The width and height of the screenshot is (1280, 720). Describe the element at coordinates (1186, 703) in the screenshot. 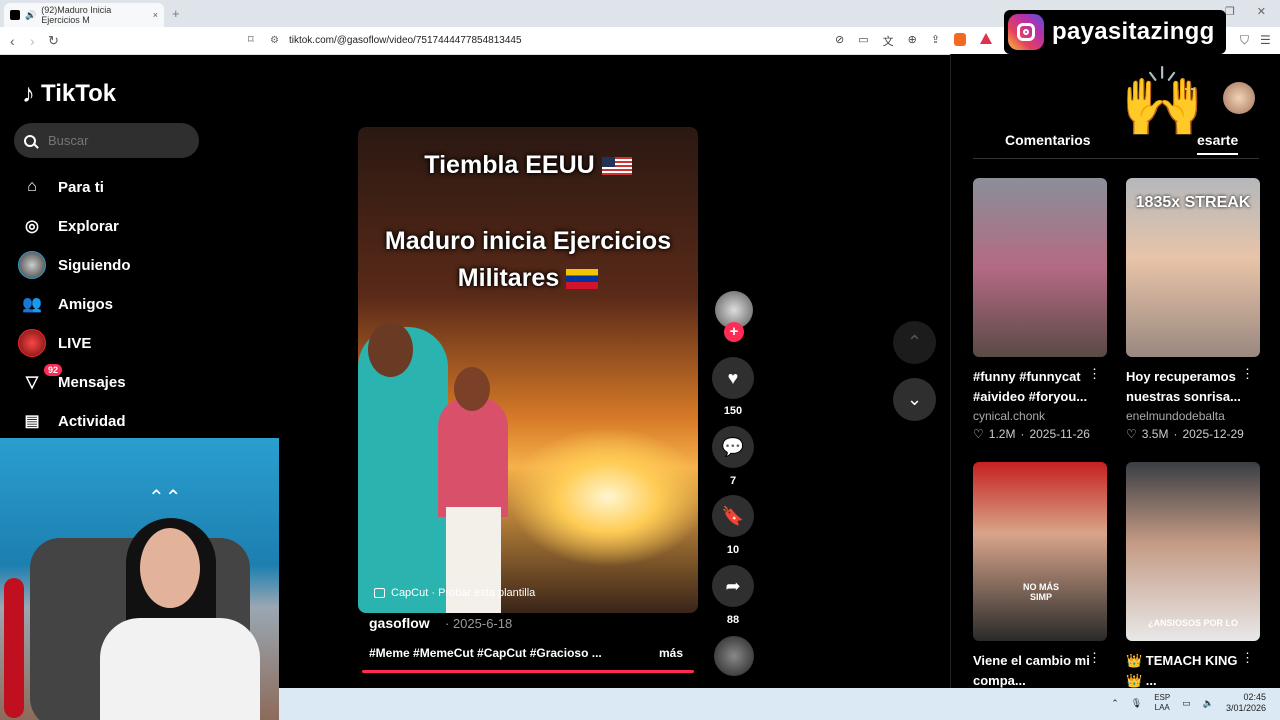

I see `network-icon: ▭` at that location.